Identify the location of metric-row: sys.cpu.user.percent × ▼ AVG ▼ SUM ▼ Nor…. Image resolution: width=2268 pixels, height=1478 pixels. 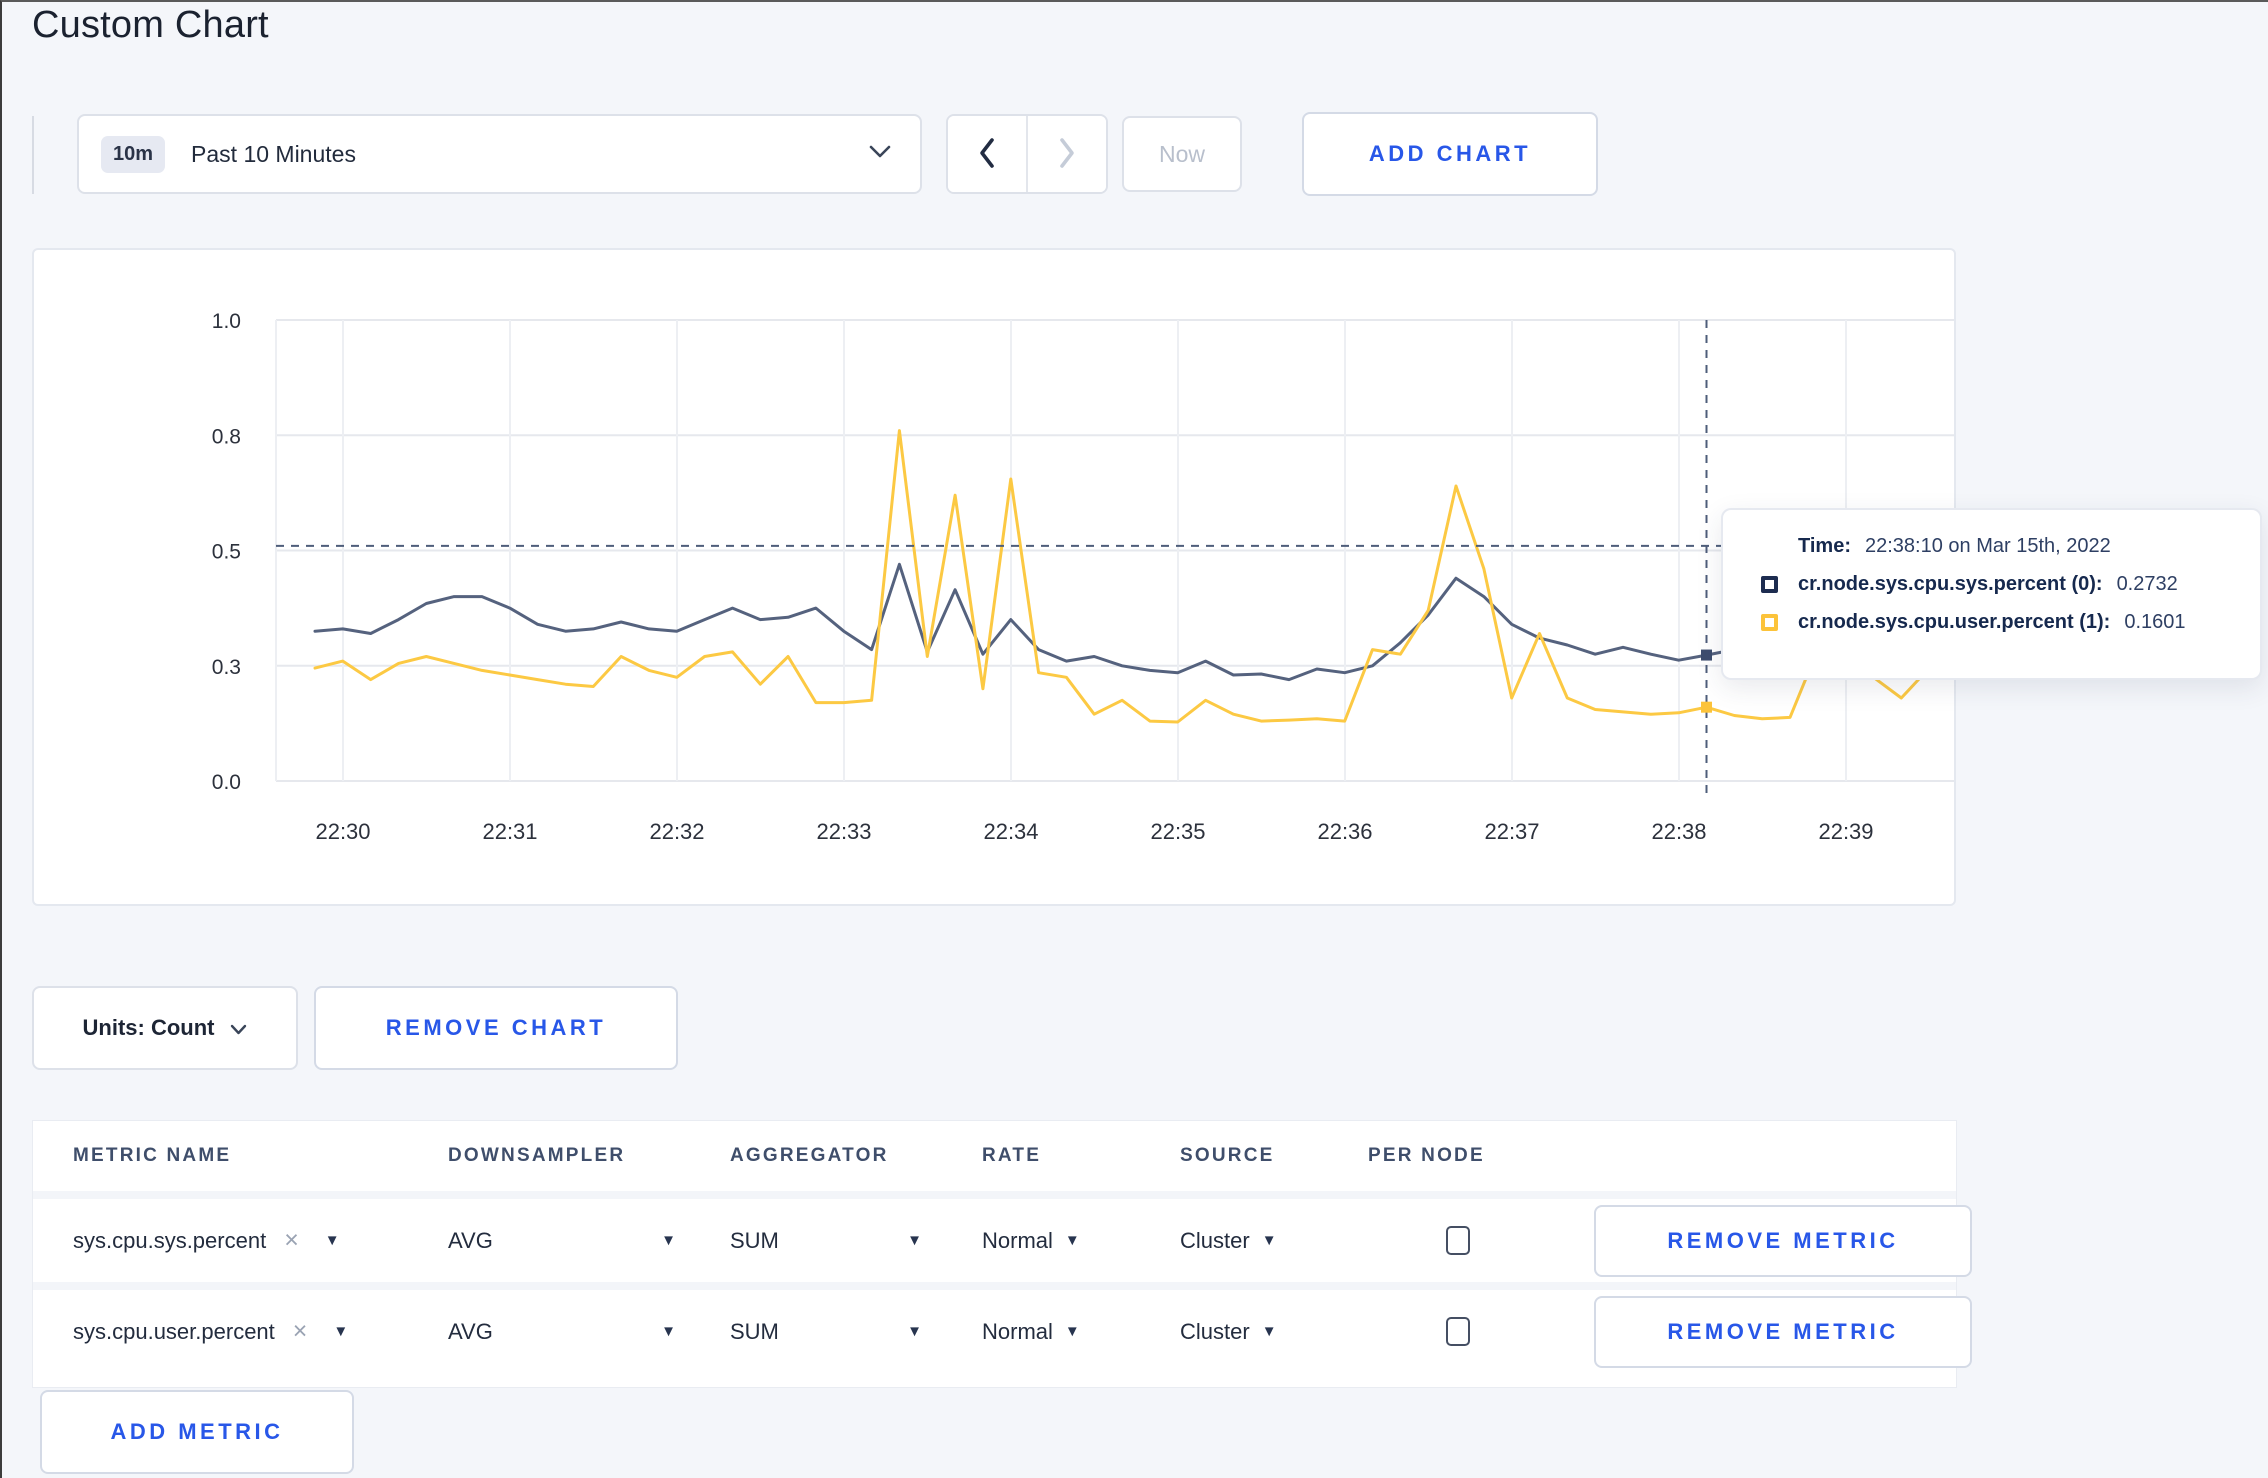
(1002, 1327).